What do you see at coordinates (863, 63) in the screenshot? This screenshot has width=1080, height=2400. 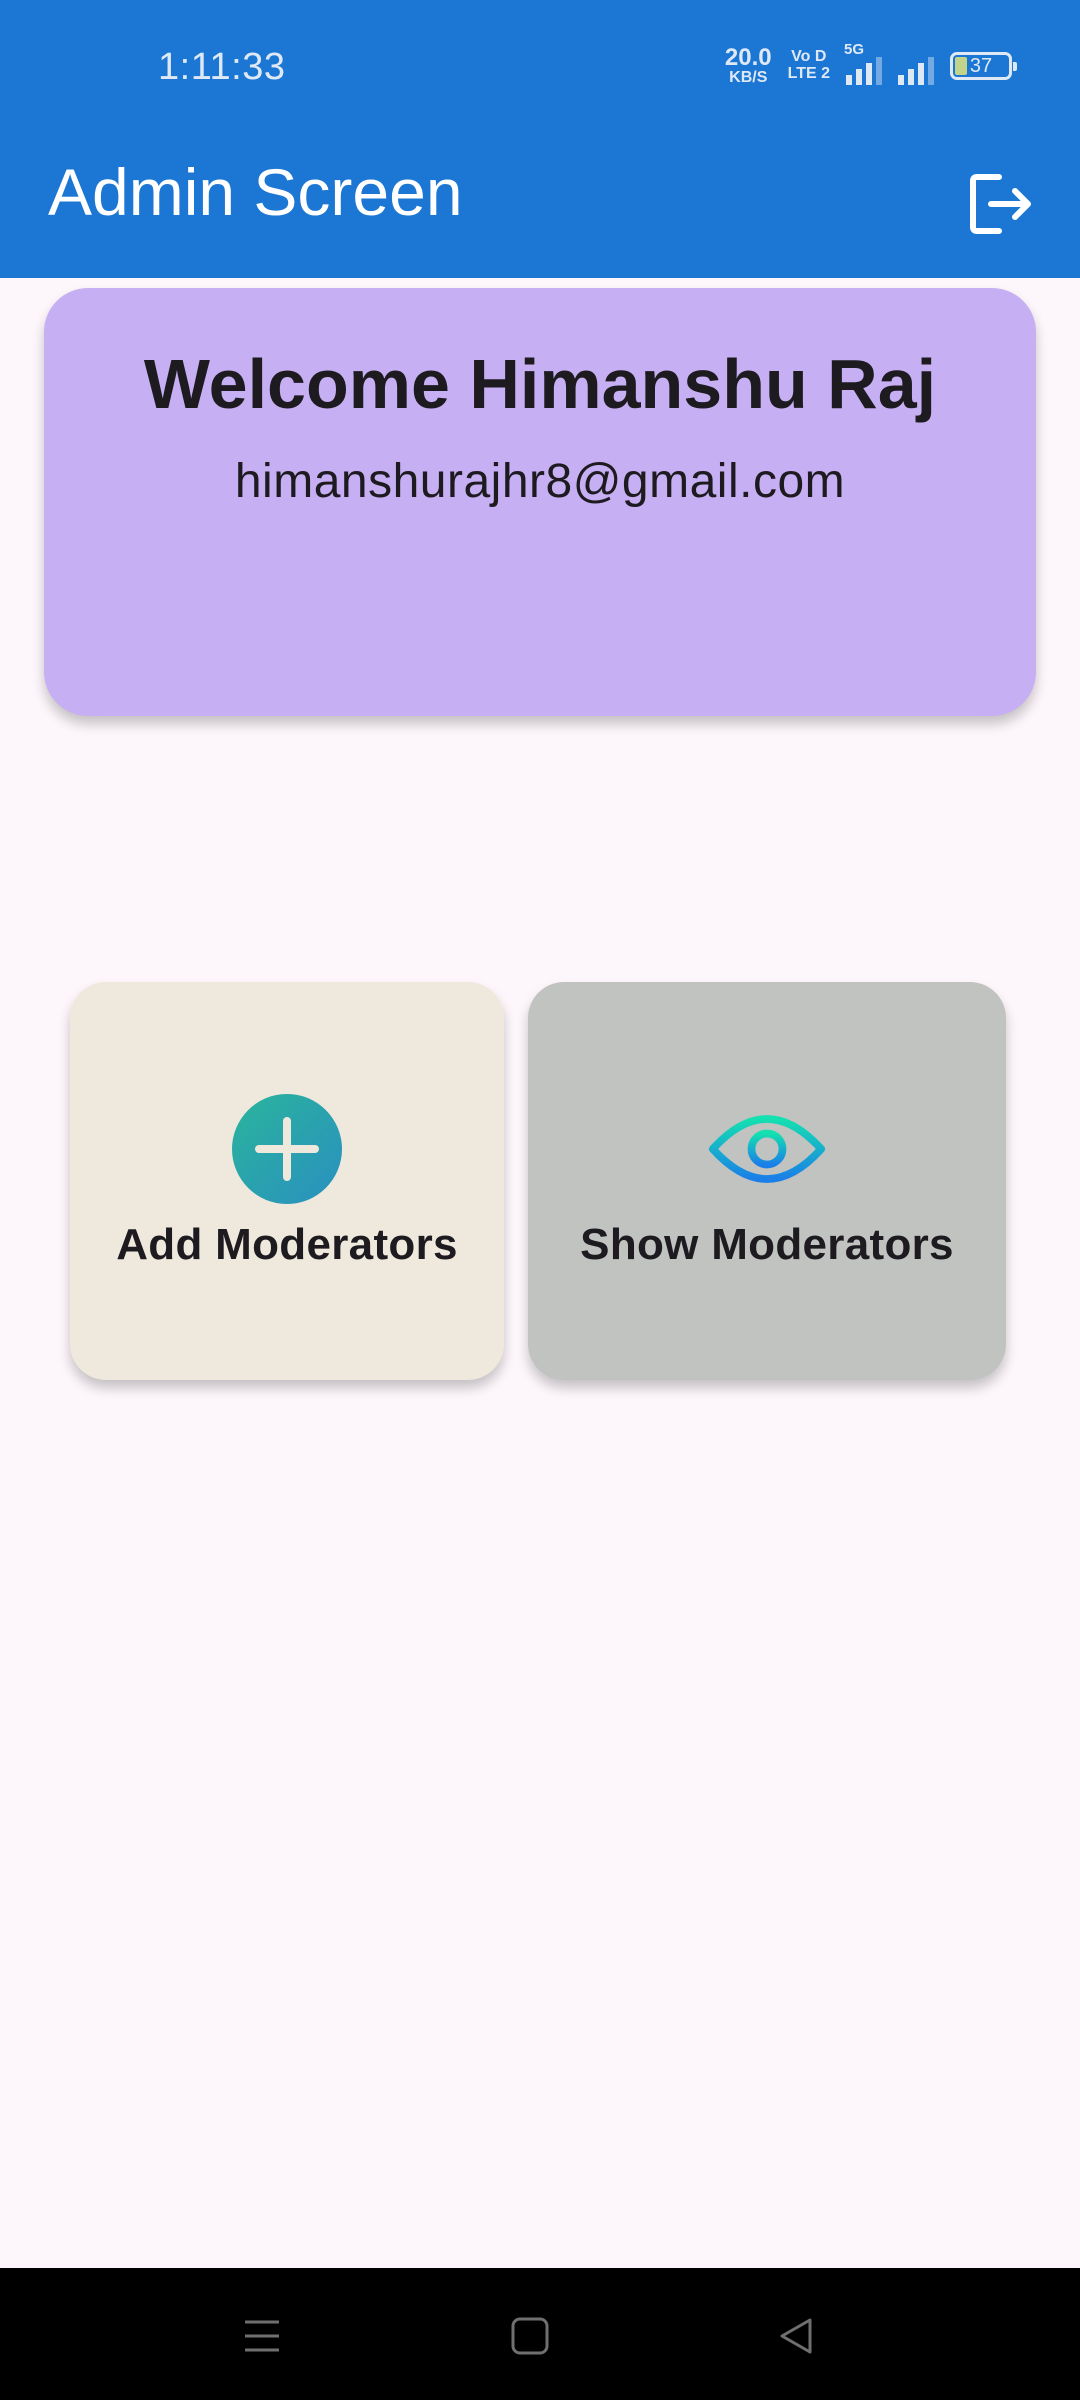 I see `signal-icon-sim1: 5G` at bounding box center [863, 63].